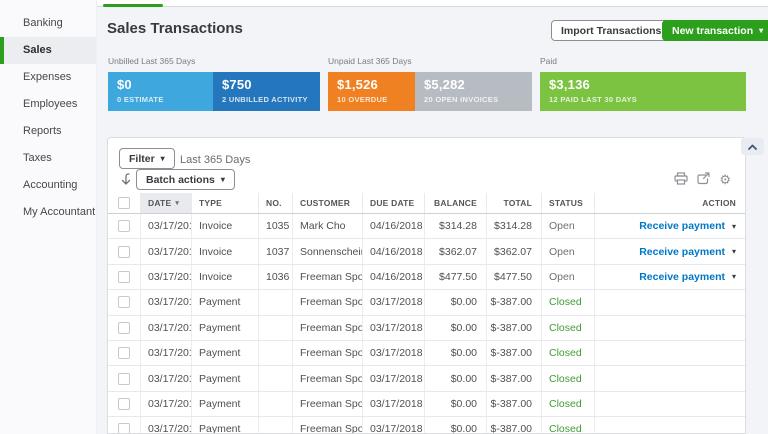  I want to click on select-all-cell, so click(124, 203).